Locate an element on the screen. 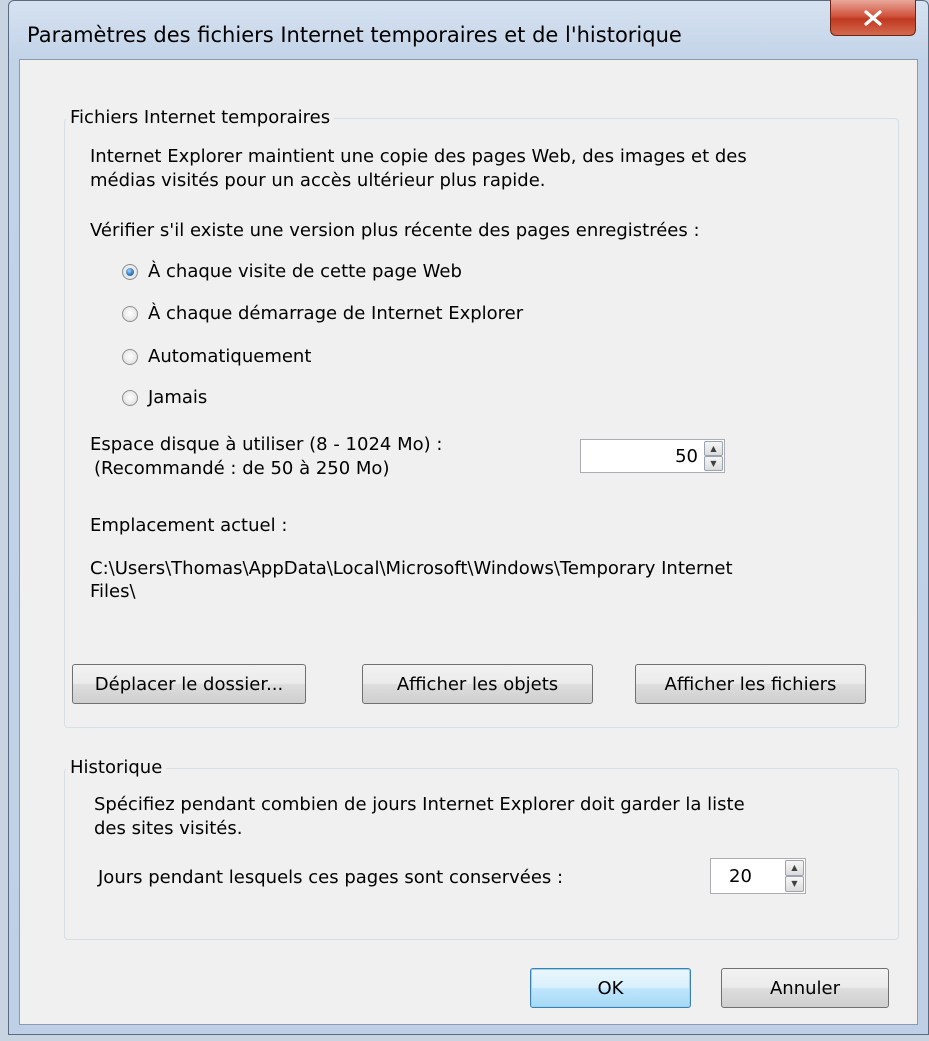 This screenshot has height=1041, width=929. history-days-spinbox: 20 ▲ ▼ is located at coordinates (758, 876).